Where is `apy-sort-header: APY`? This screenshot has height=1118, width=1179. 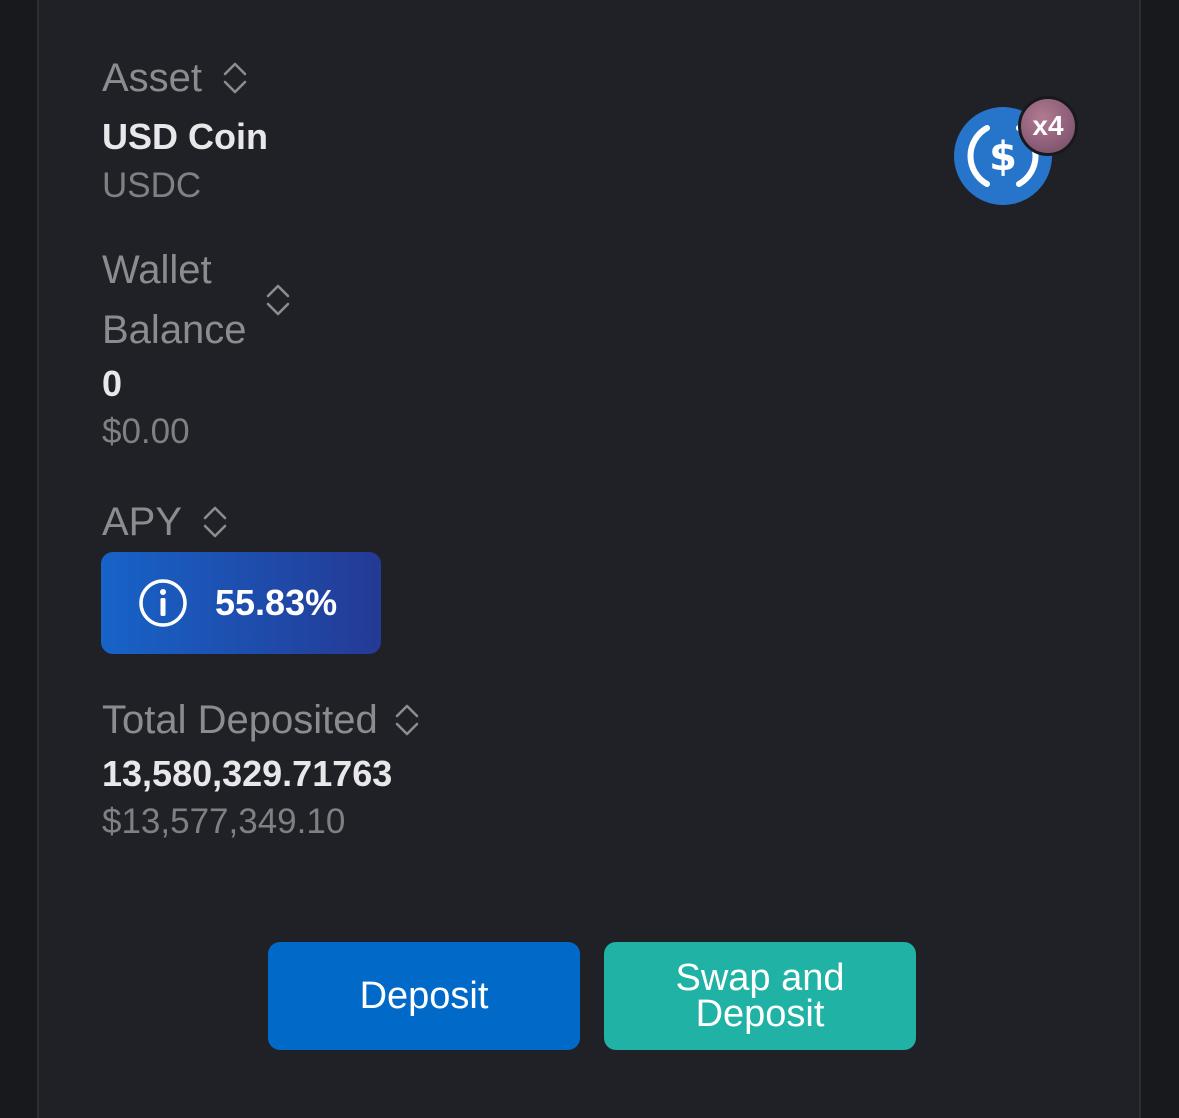
apy-sort-header: APY is located at coordinates (165, 522).